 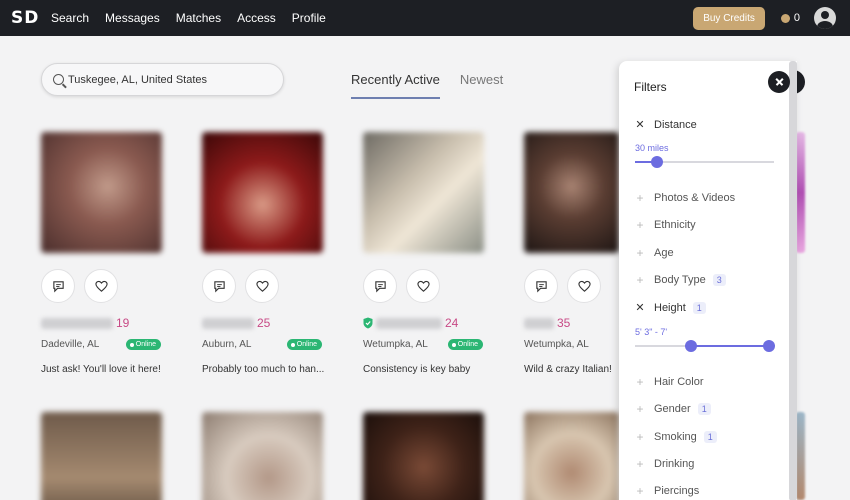 I want to click on height-slider-fill, so click(x=730, y=346).